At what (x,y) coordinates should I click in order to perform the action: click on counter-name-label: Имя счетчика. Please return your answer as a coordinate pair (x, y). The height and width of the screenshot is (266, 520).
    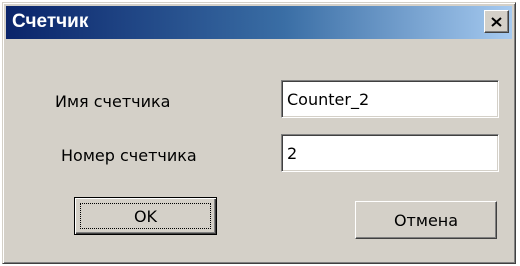
    Looking at the image, I should click on (113, 101).